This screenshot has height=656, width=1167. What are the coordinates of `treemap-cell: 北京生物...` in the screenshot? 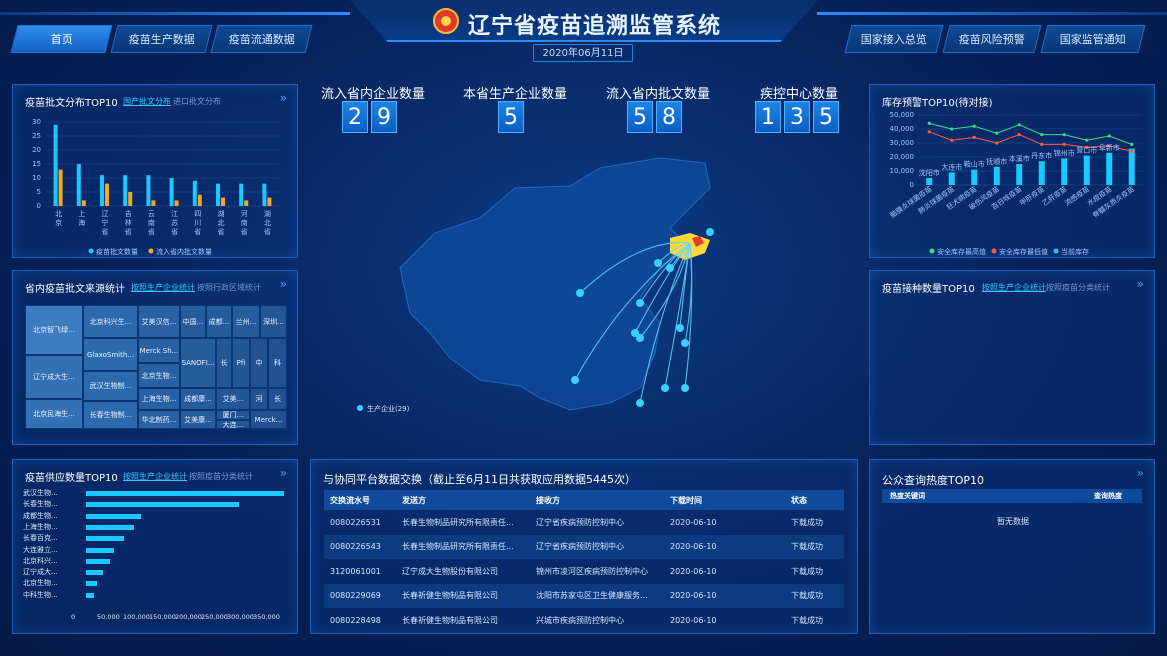 It's located at (159, 375).